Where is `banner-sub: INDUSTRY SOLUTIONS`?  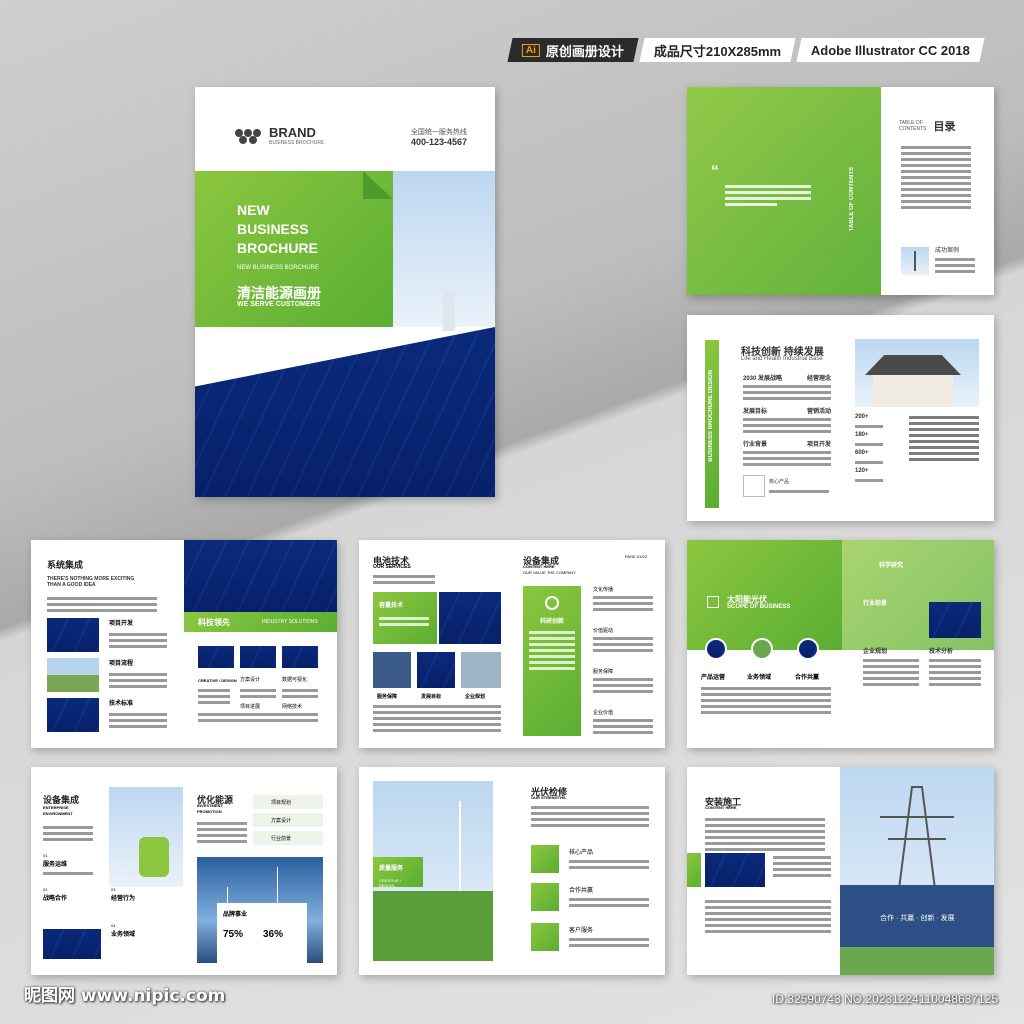
banner-sub: INDUSTRY SOLUTIONS is located at coordinates (290, 622).